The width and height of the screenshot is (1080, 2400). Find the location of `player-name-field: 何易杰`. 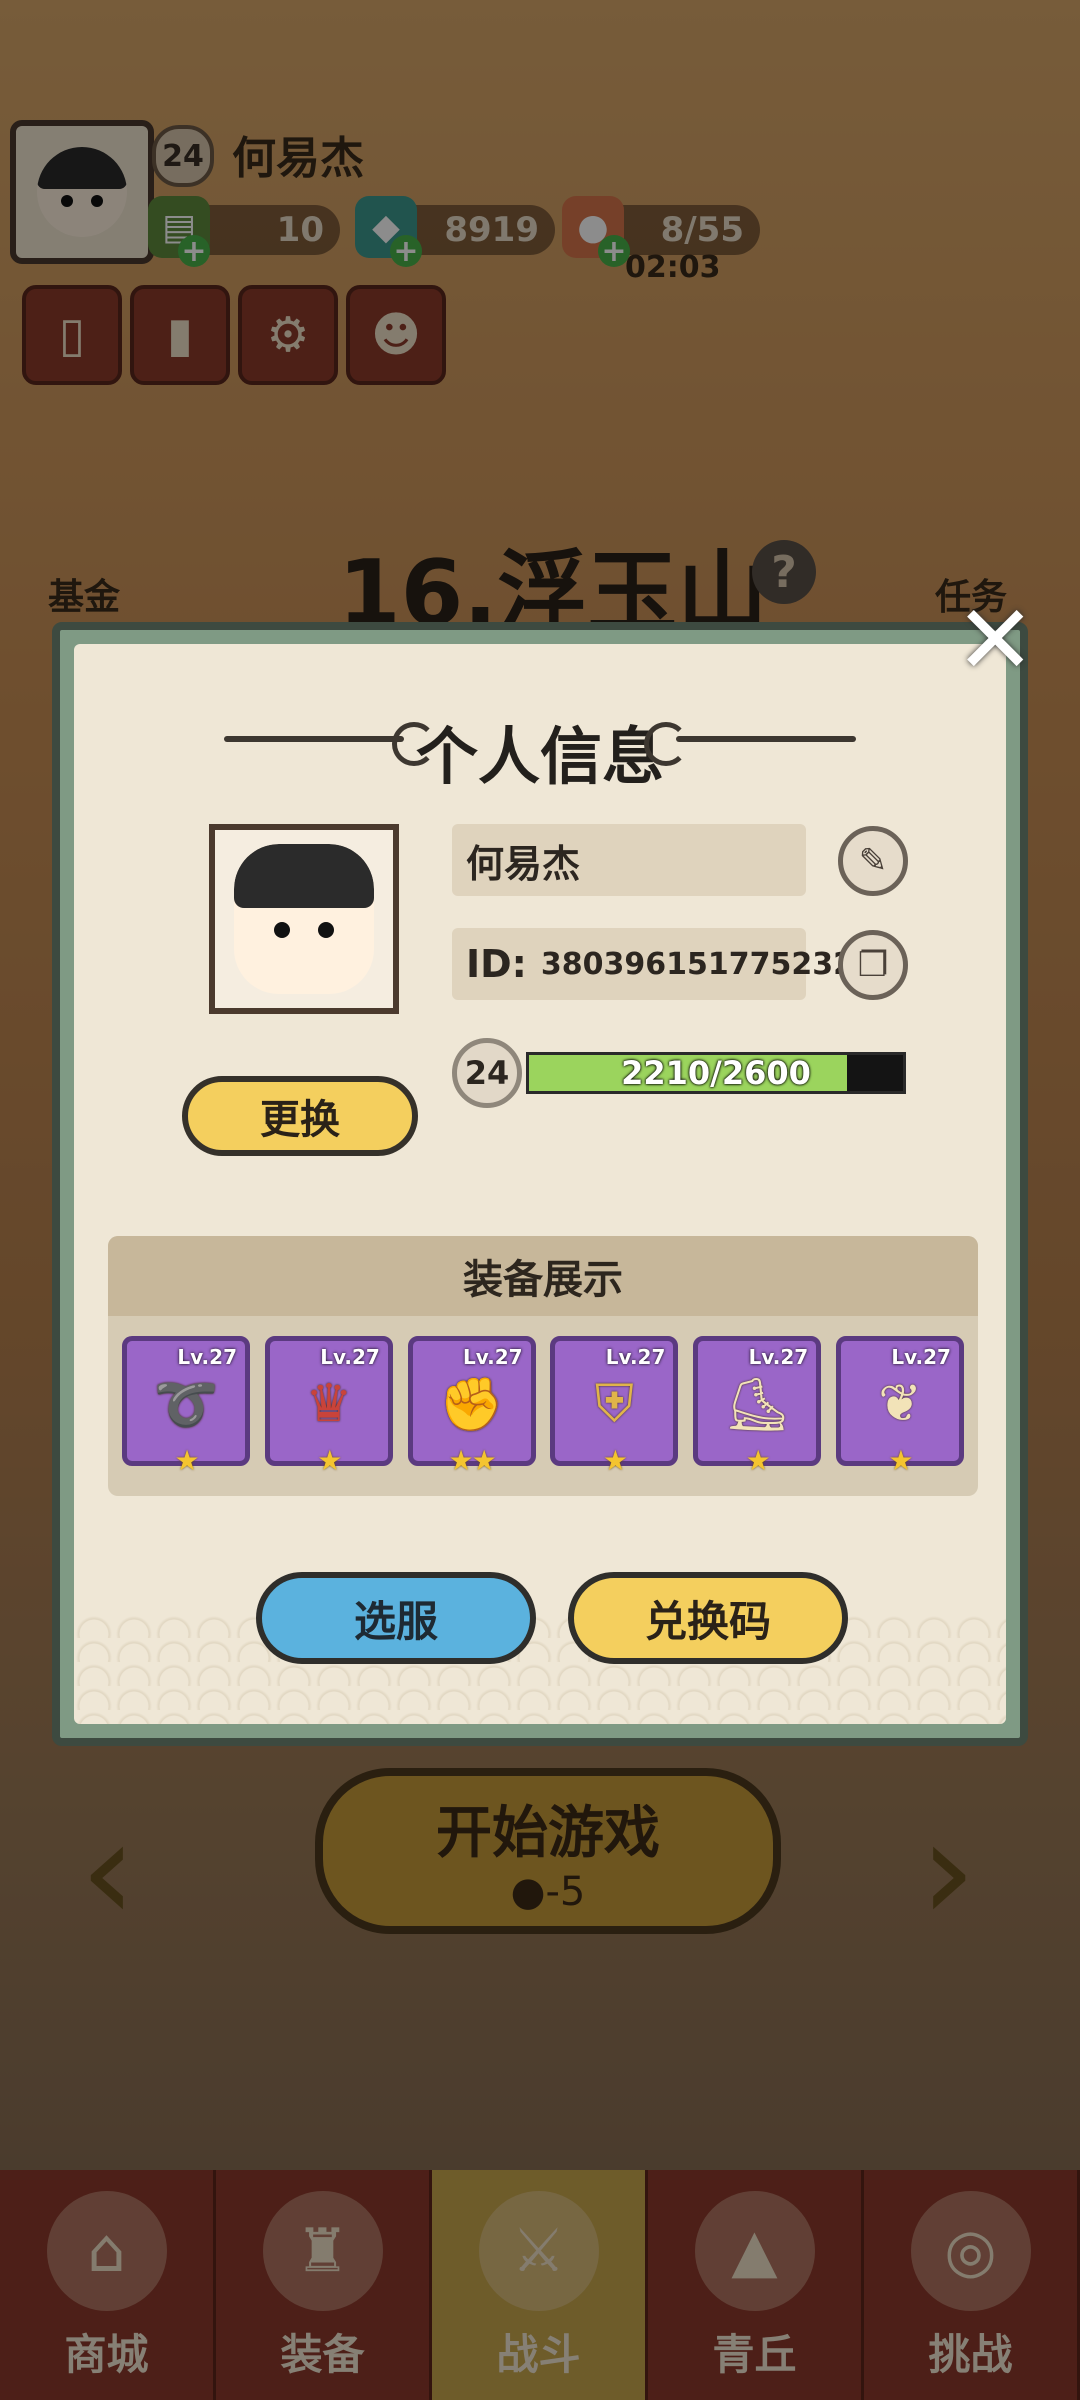

player-name-field: 何易杰 is located at coordinates (629, 860).